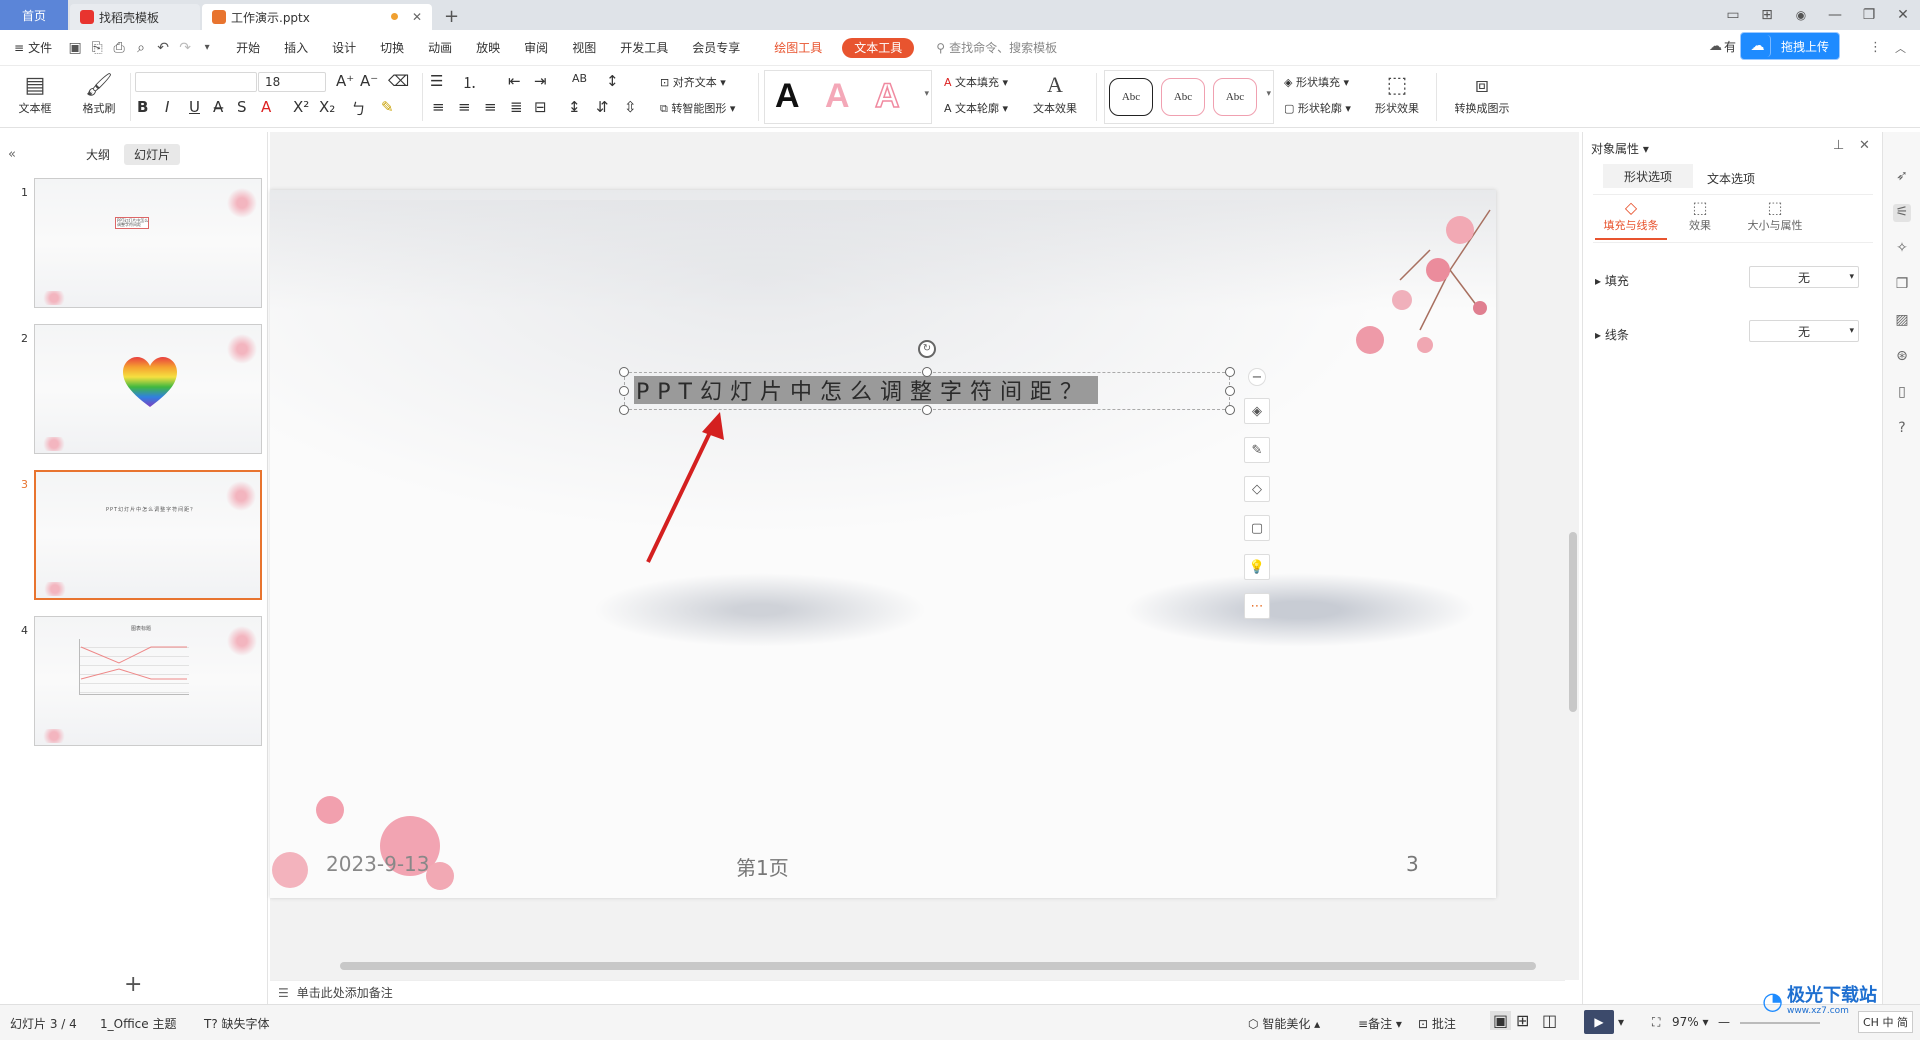 The height and width of the screenshot is (1040, 1920). I want to click on highlight-icon: ✎, so click(387, 107).